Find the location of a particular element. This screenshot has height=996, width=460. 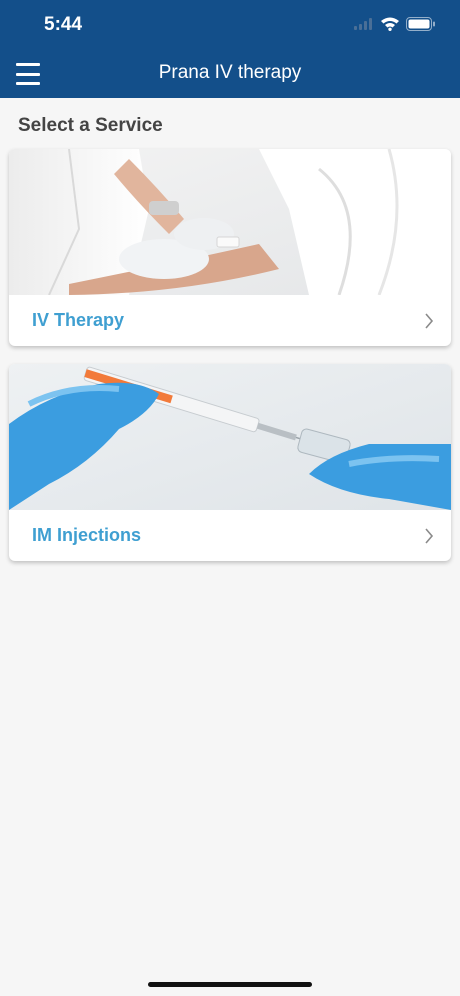

page-title: Prana IV therapy is located at coordinates (230, 72).